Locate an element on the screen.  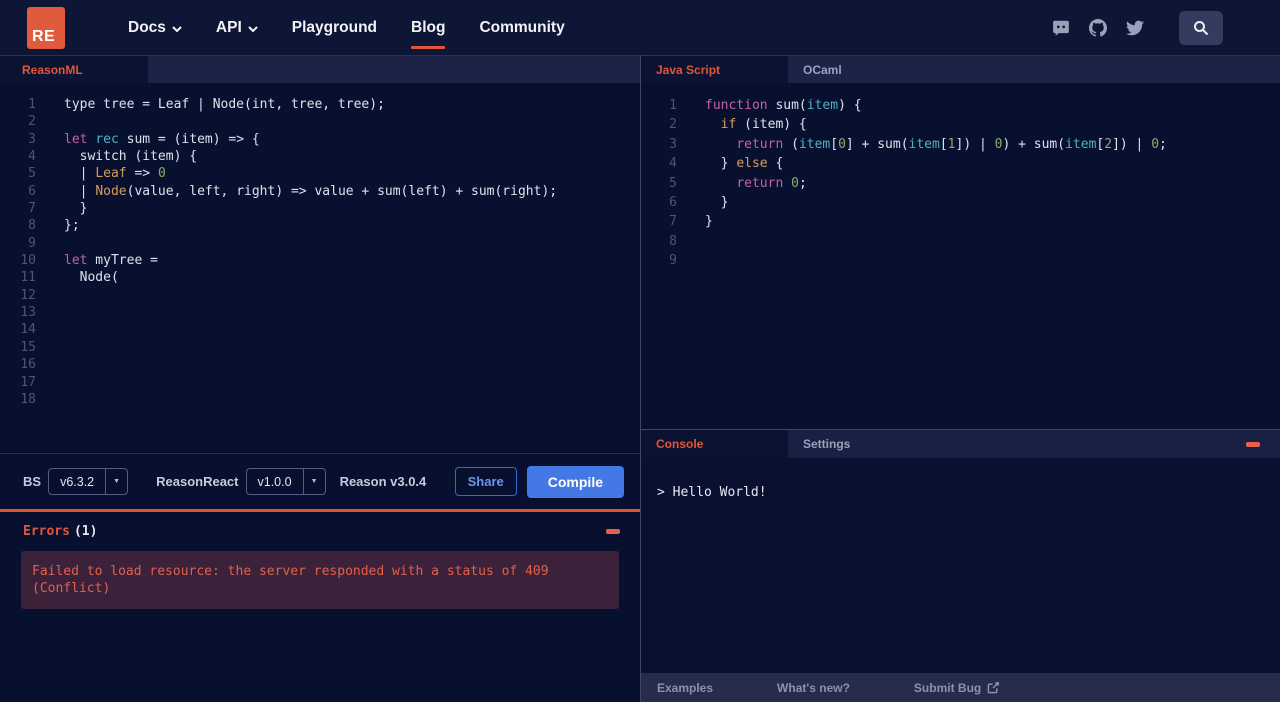
line-number: 13 is located at coordinates (28, 313).